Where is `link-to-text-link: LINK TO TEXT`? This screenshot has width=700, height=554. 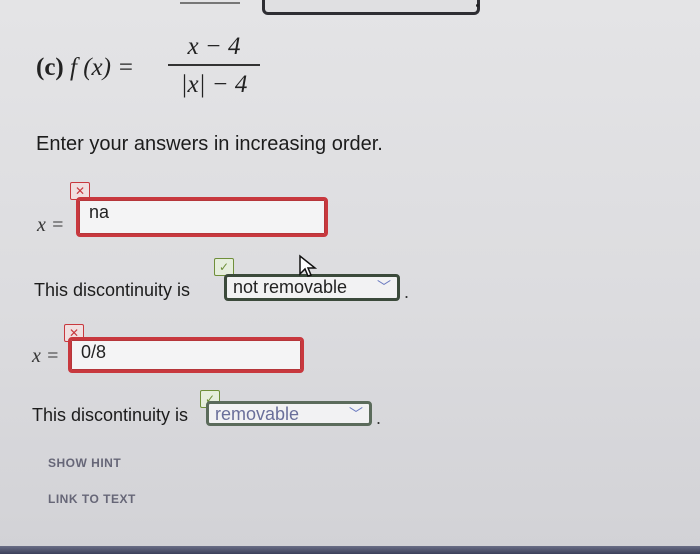
link-to-text-link: LINK TO TEXT is located at coordinates (92, 499).